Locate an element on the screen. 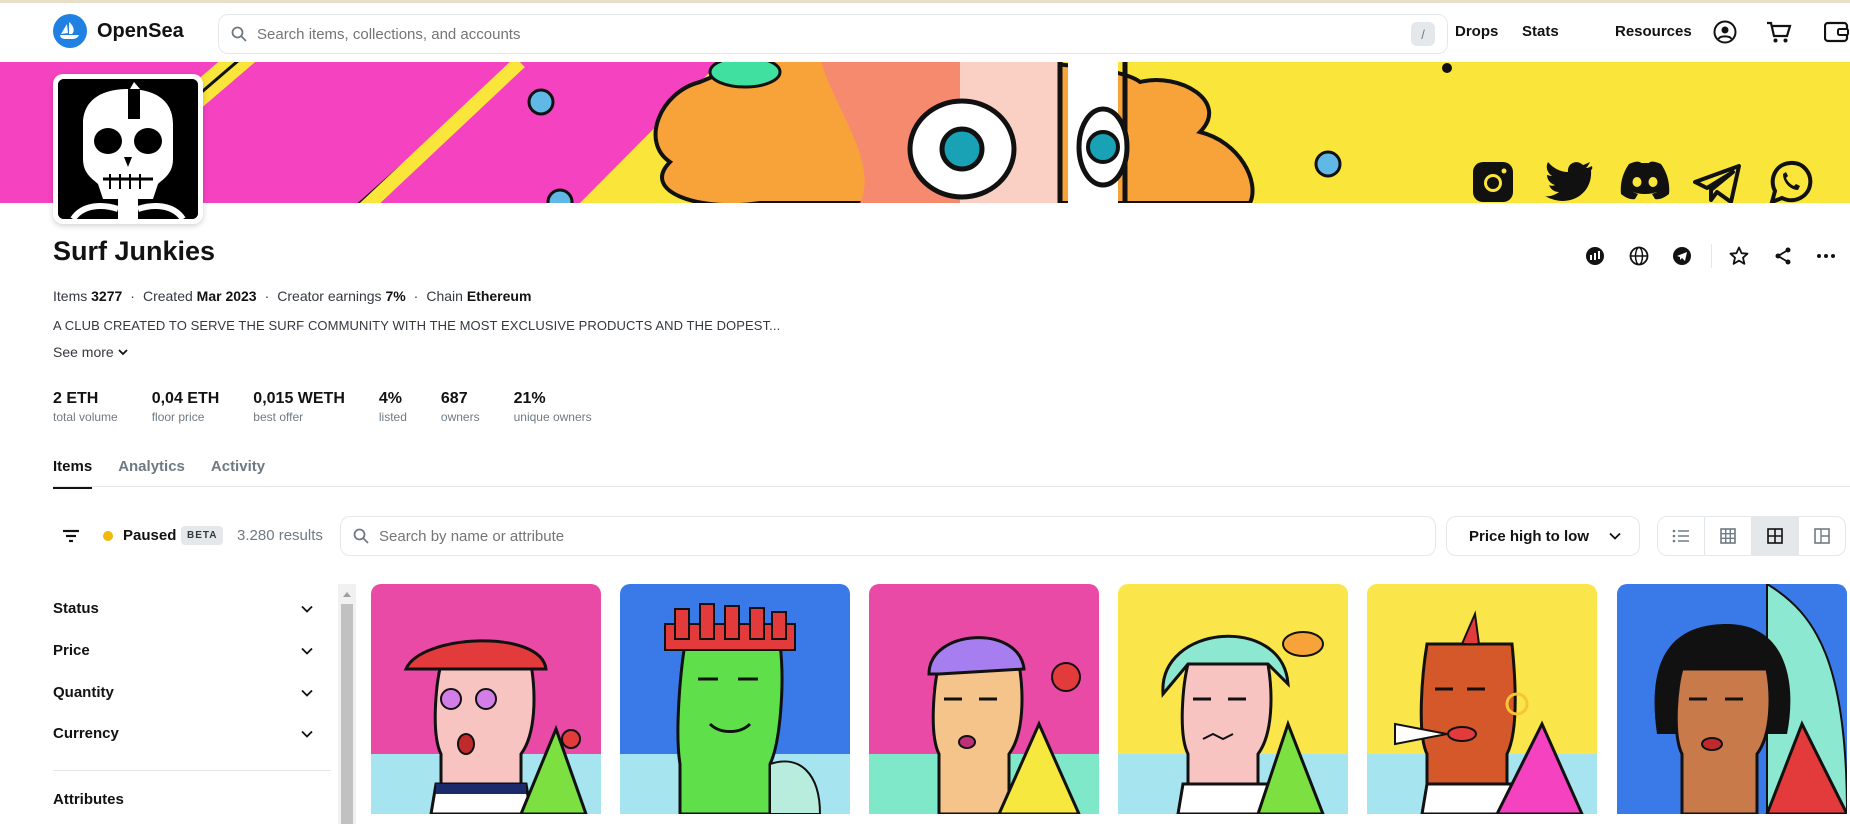  filter-price: Price is located at coordinates (183, 650).